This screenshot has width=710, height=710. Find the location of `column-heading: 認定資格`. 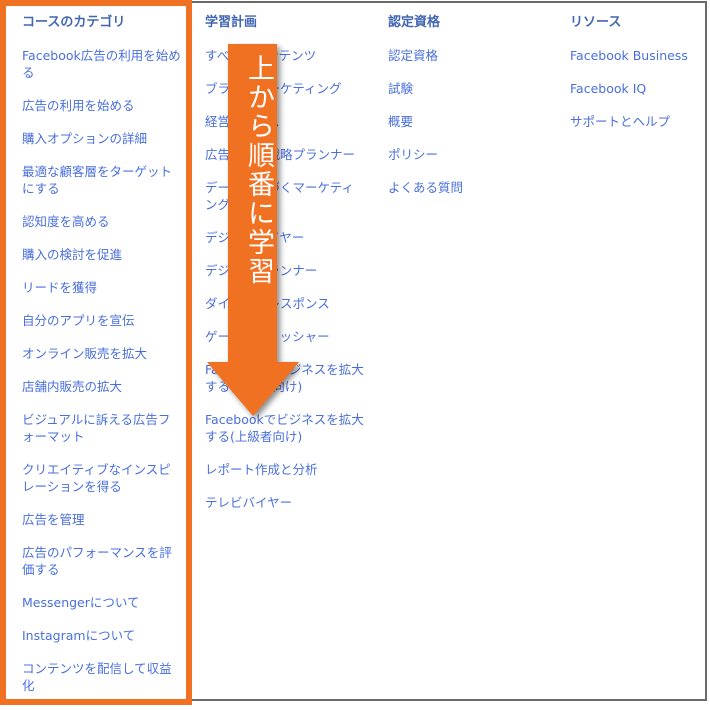

column-heading: 認定資格 is located at coordinates (414, 22).